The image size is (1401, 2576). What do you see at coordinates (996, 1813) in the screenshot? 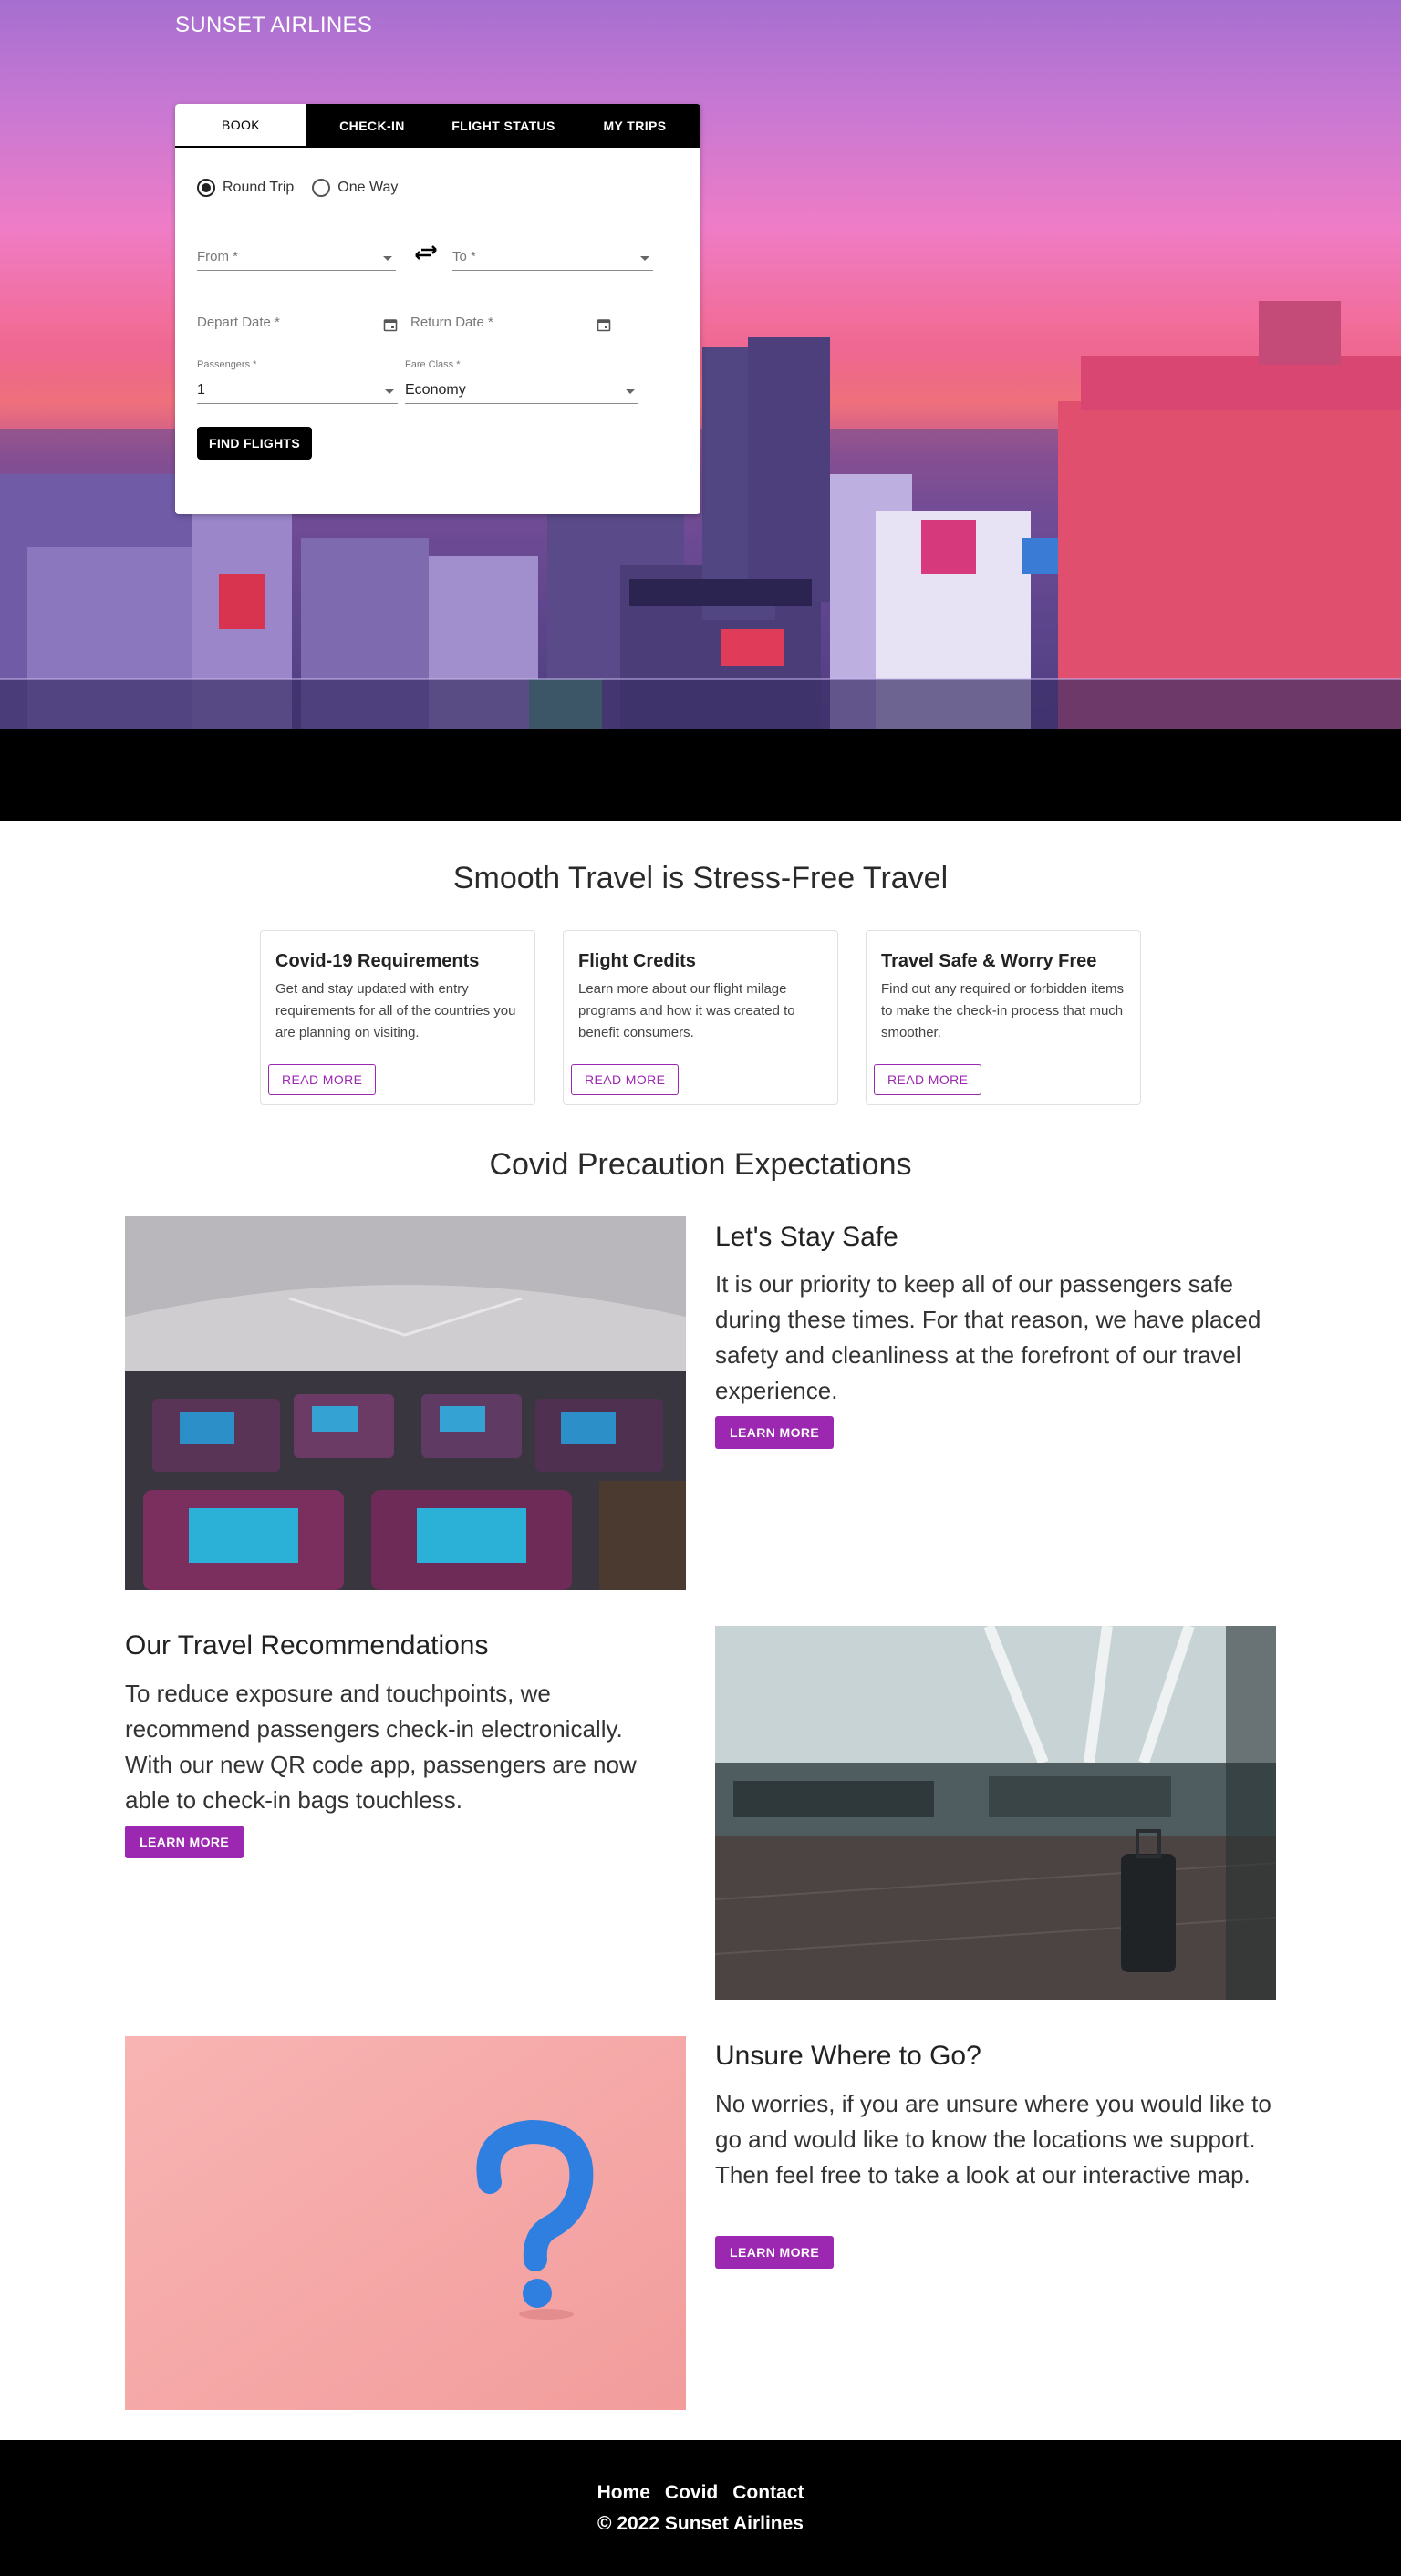
I see `airport-terminal-photo` at bounding box center [996, 1813].